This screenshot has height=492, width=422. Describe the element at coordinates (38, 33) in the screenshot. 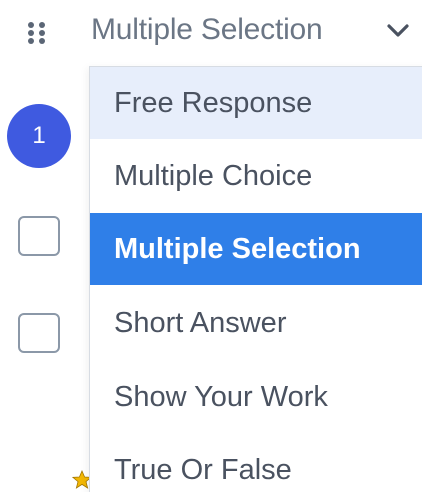

I see `drag-handle-icon` at that location.